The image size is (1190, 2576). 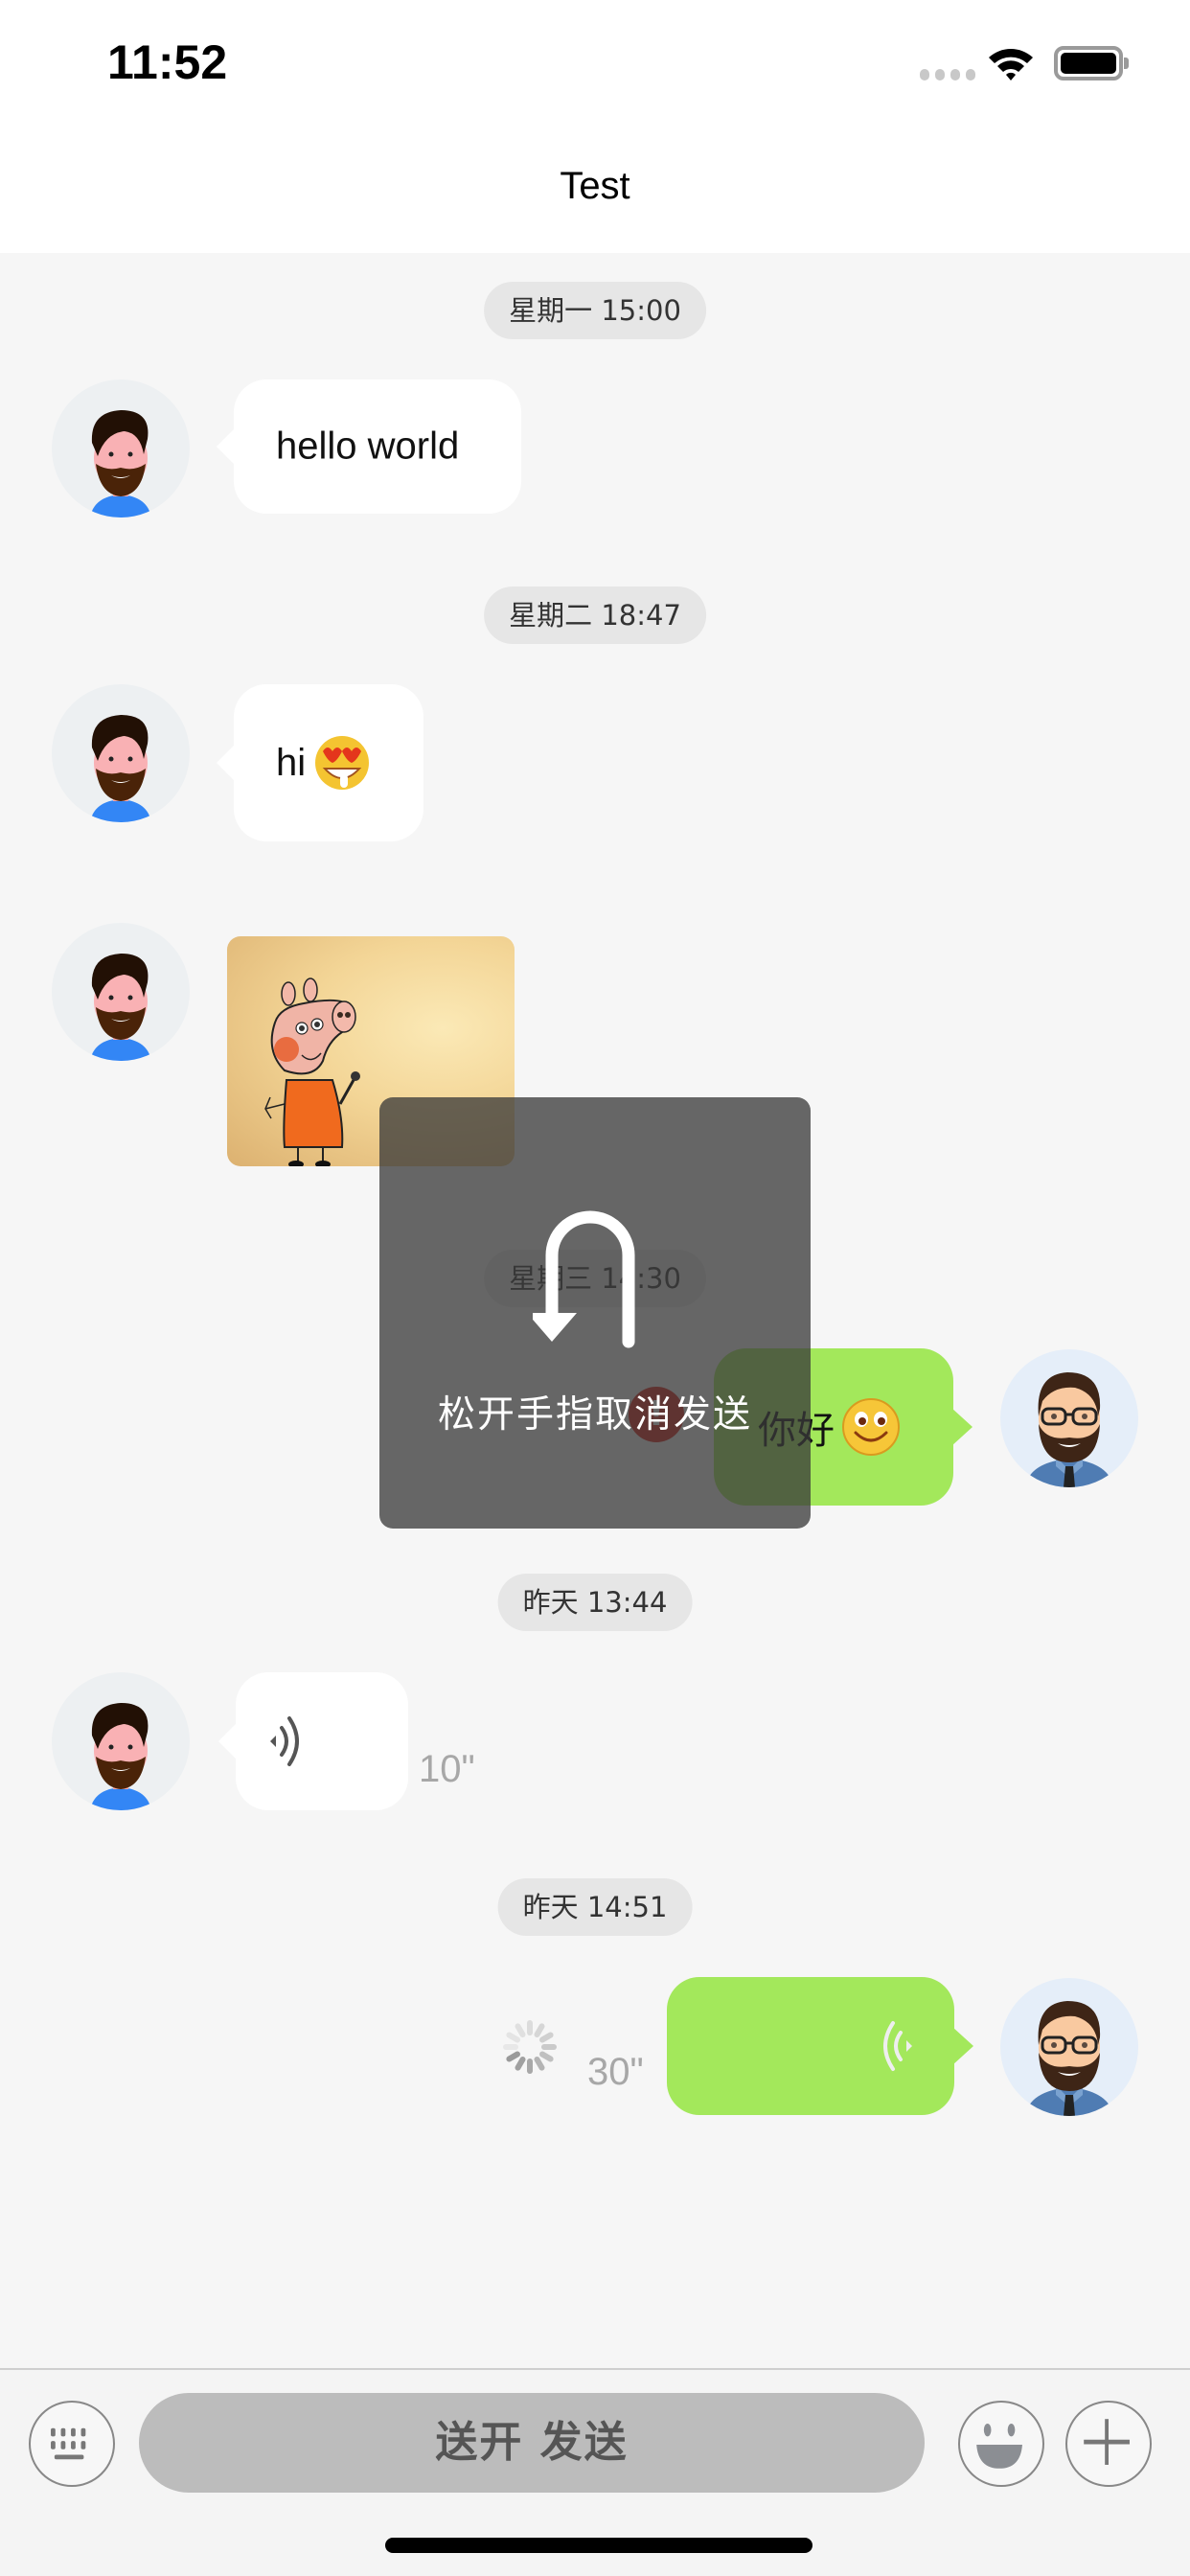 I want to click on status-time: 11:52, so click(x=167, y=62).